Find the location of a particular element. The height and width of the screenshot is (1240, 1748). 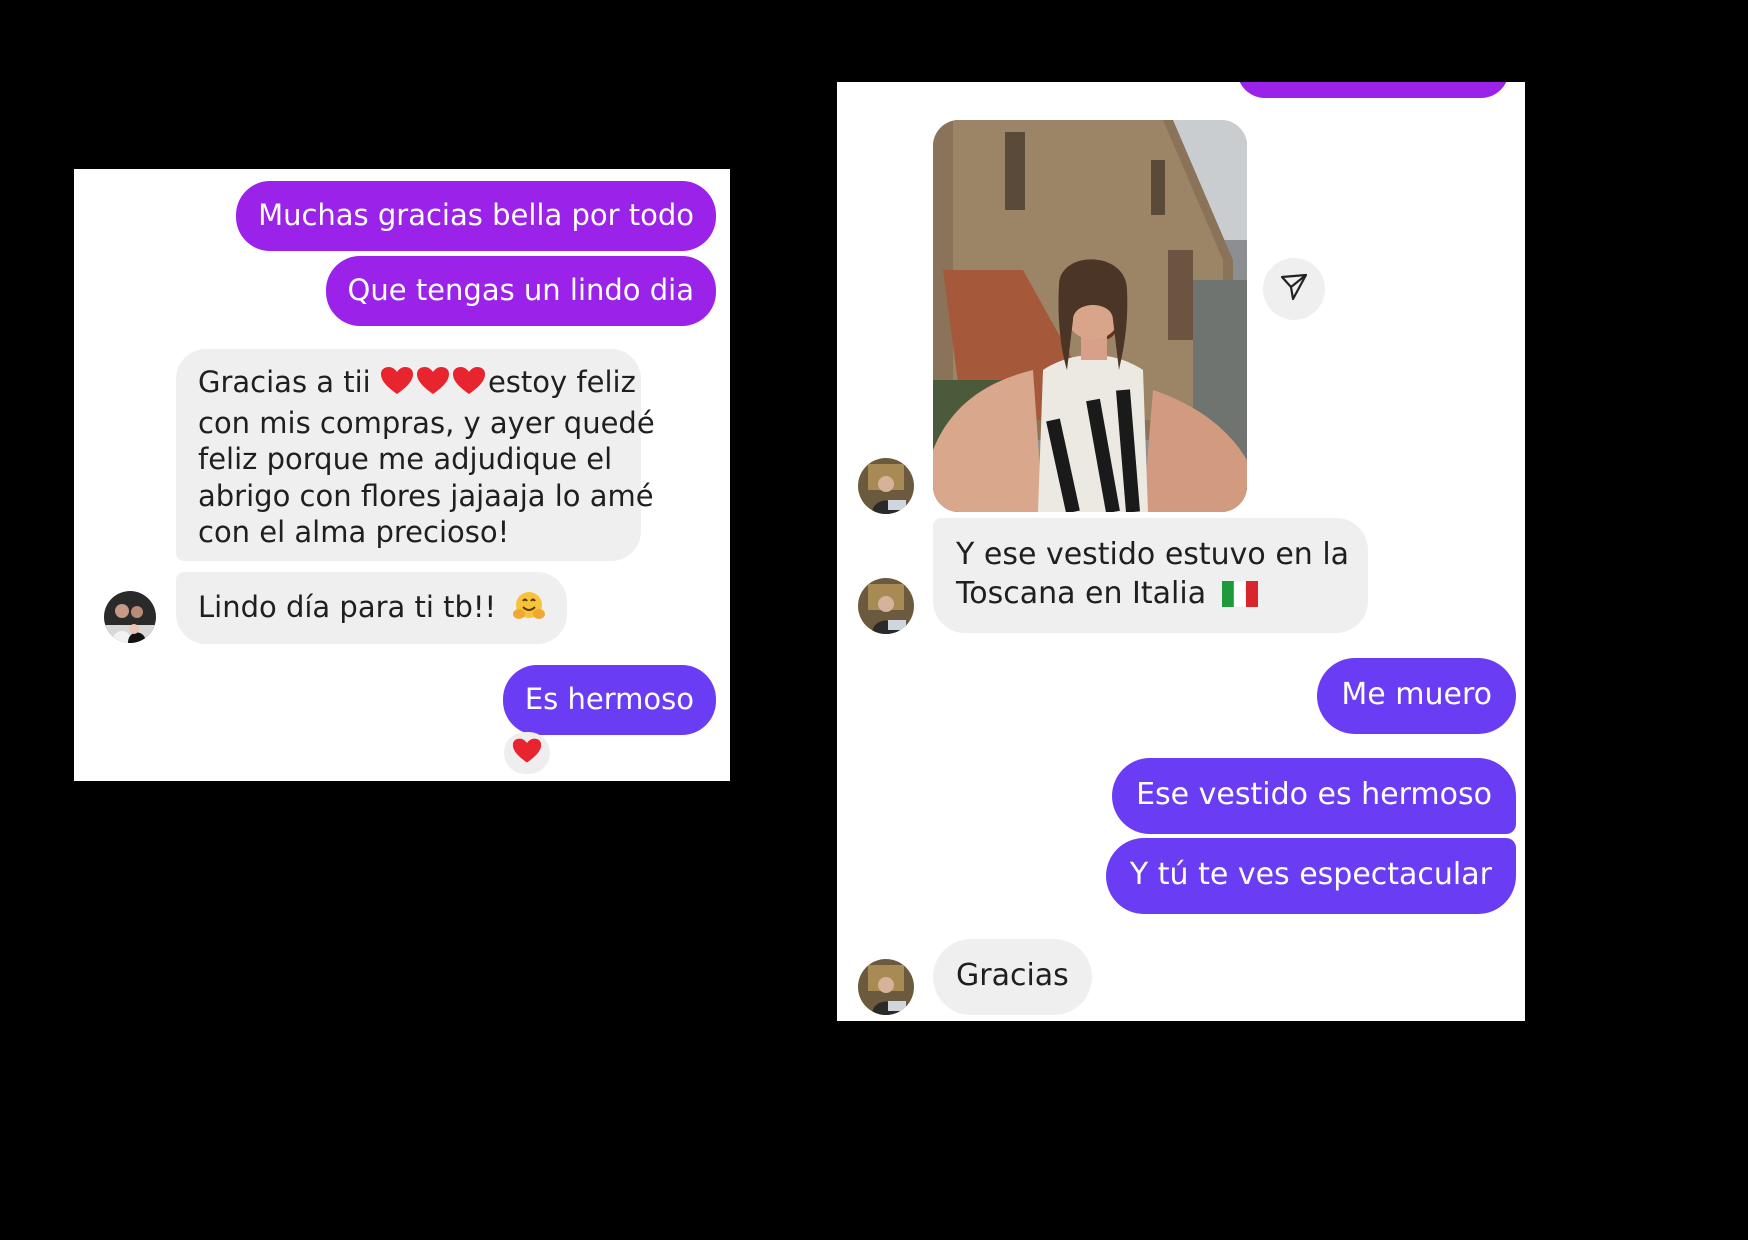

italy-flag-icon is located at coordinates (1239, 597).